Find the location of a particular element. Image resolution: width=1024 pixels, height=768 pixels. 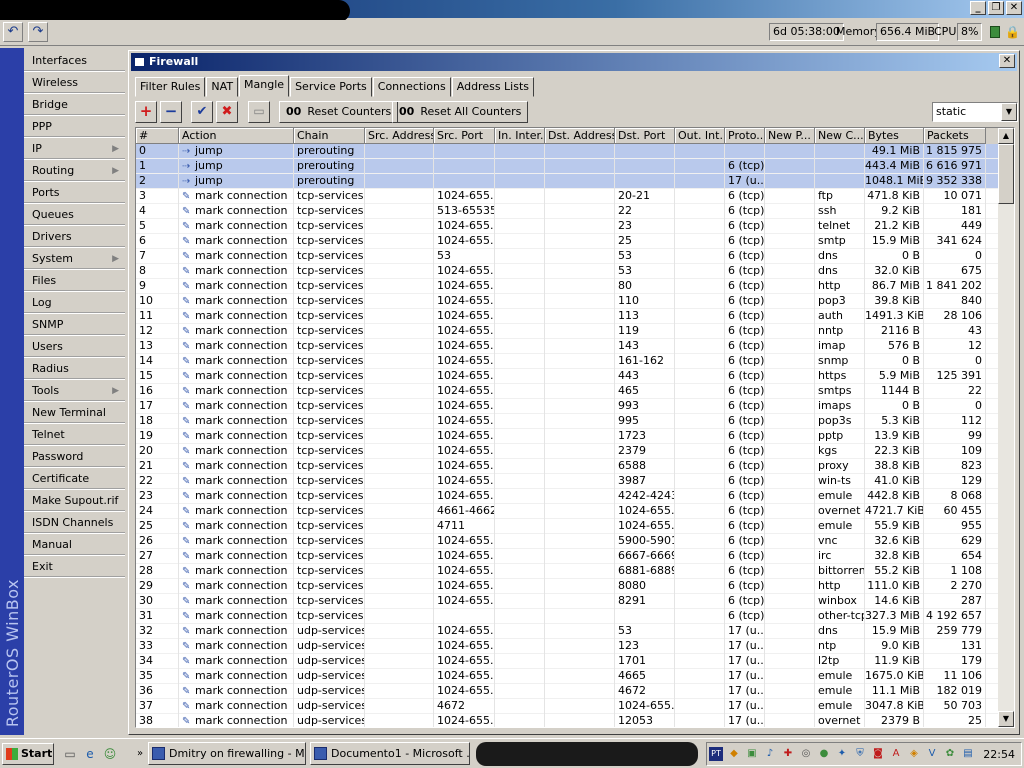

firewall-title-bar: Firewall is located at coordinates (574, 62).